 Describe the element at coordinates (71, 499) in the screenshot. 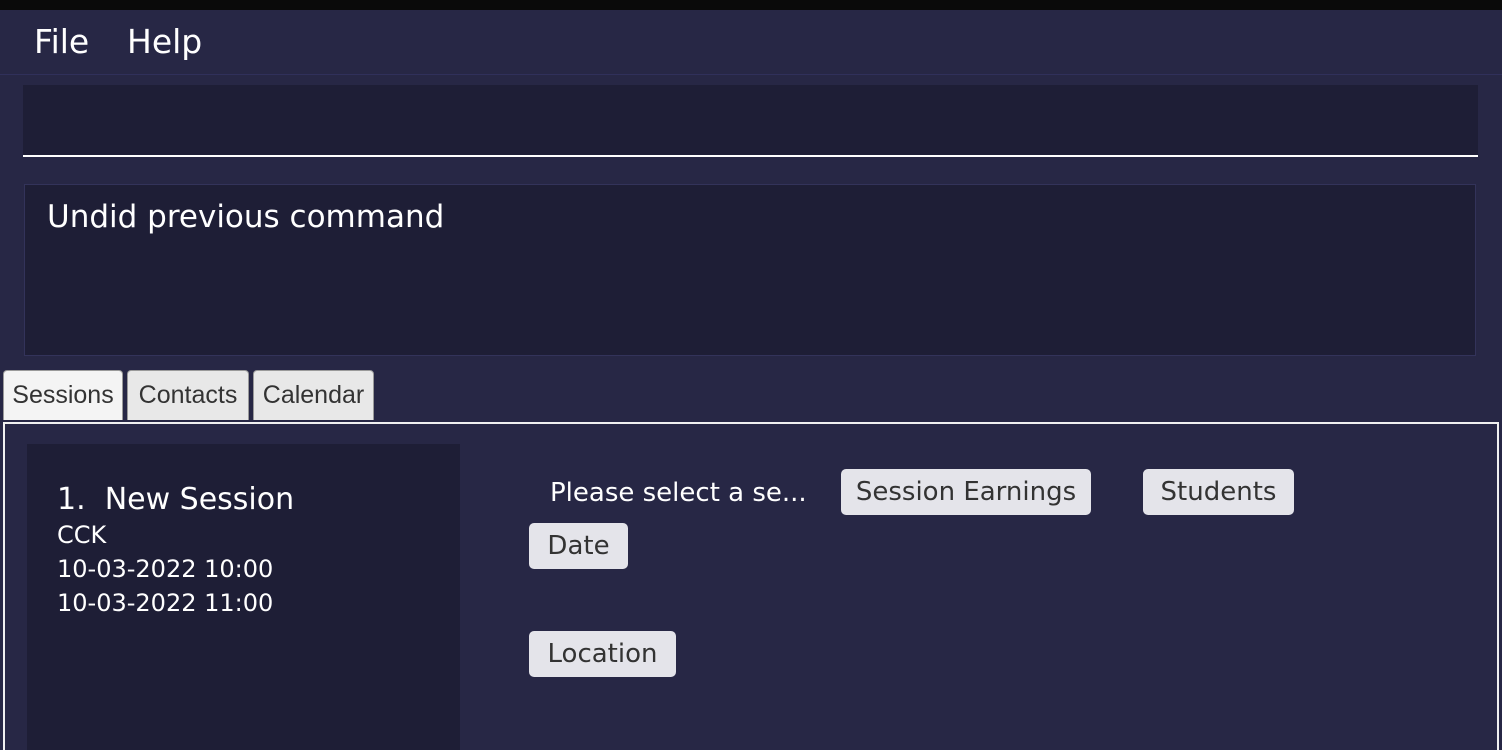

I see `session-index: 1.` at that location.